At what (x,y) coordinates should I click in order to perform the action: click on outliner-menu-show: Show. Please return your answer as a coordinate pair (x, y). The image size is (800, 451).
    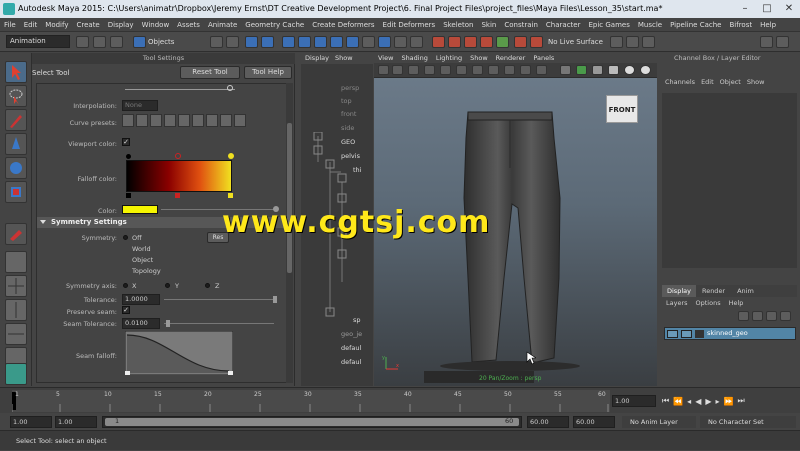
    Looking at the image, I should click on (344, 58).